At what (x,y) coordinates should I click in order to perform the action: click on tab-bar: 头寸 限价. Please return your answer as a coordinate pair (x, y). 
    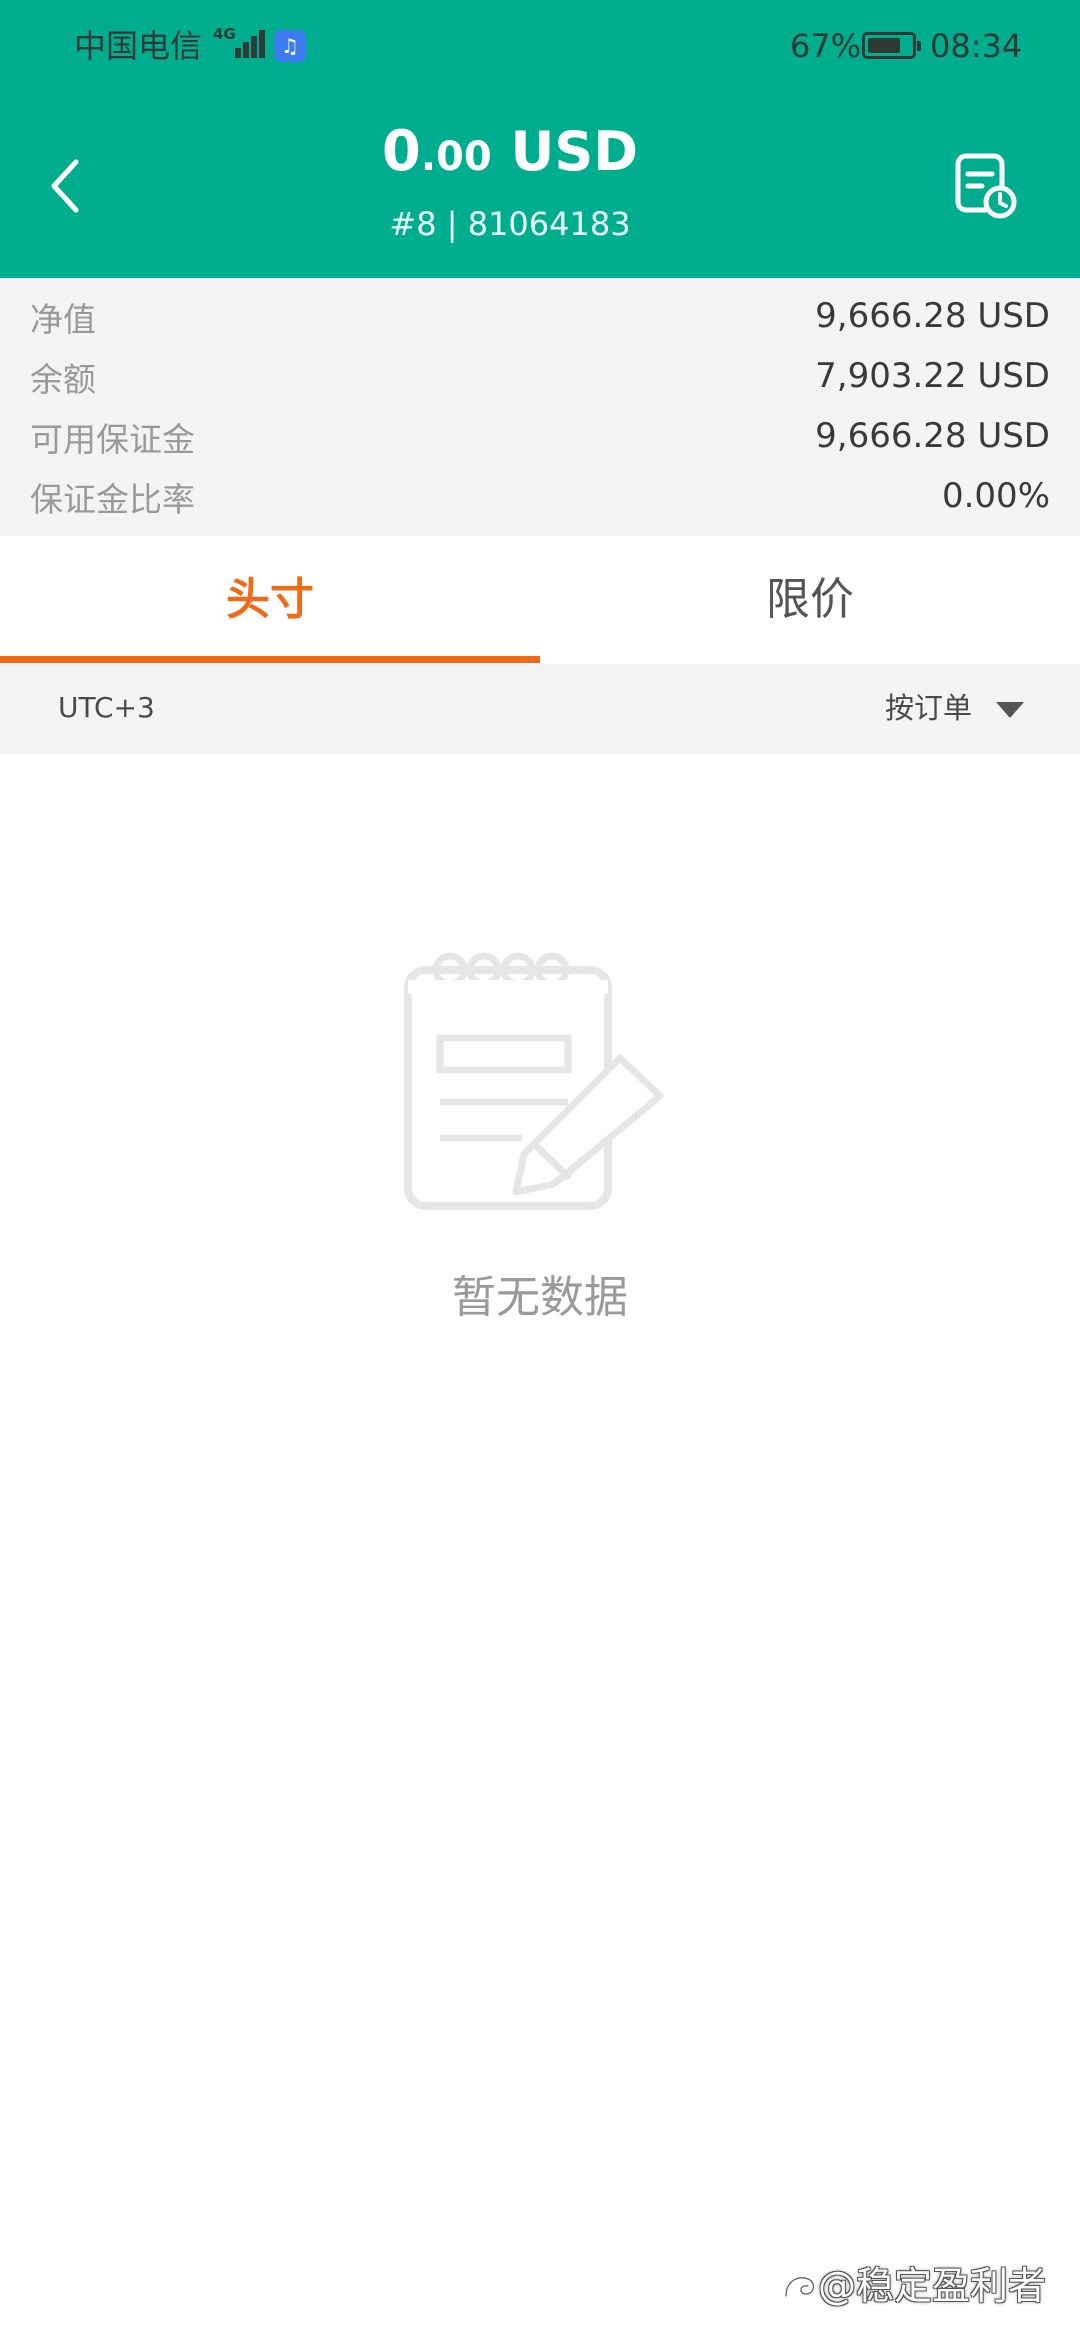
    Looking at the image, I should click on (540, 600).